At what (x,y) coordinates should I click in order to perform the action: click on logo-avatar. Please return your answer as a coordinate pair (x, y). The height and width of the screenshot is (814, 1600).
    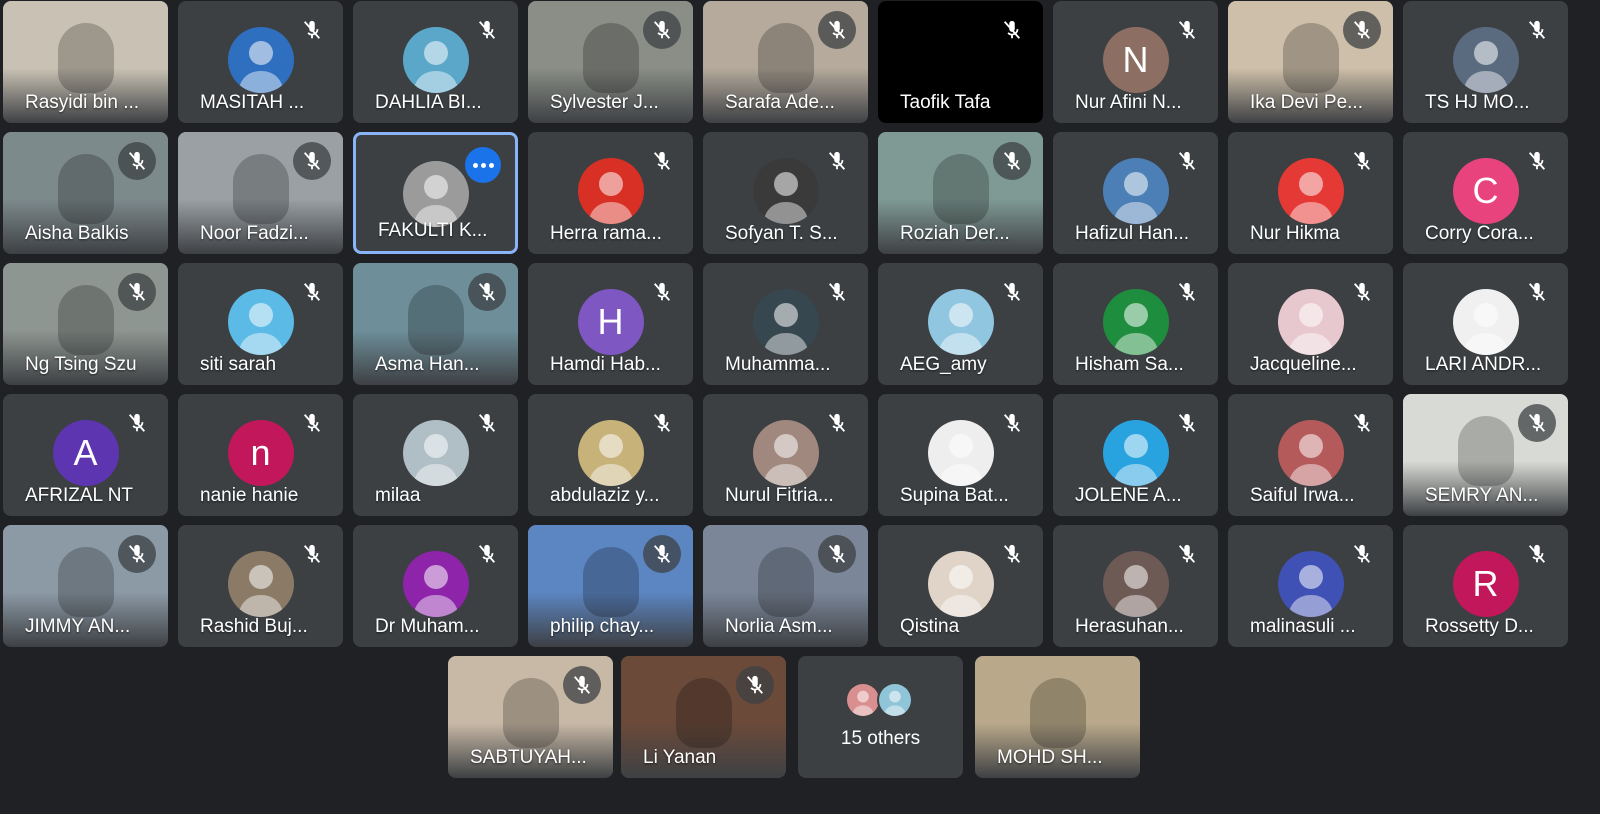
    Looking at the image, I should click on (435, 194).